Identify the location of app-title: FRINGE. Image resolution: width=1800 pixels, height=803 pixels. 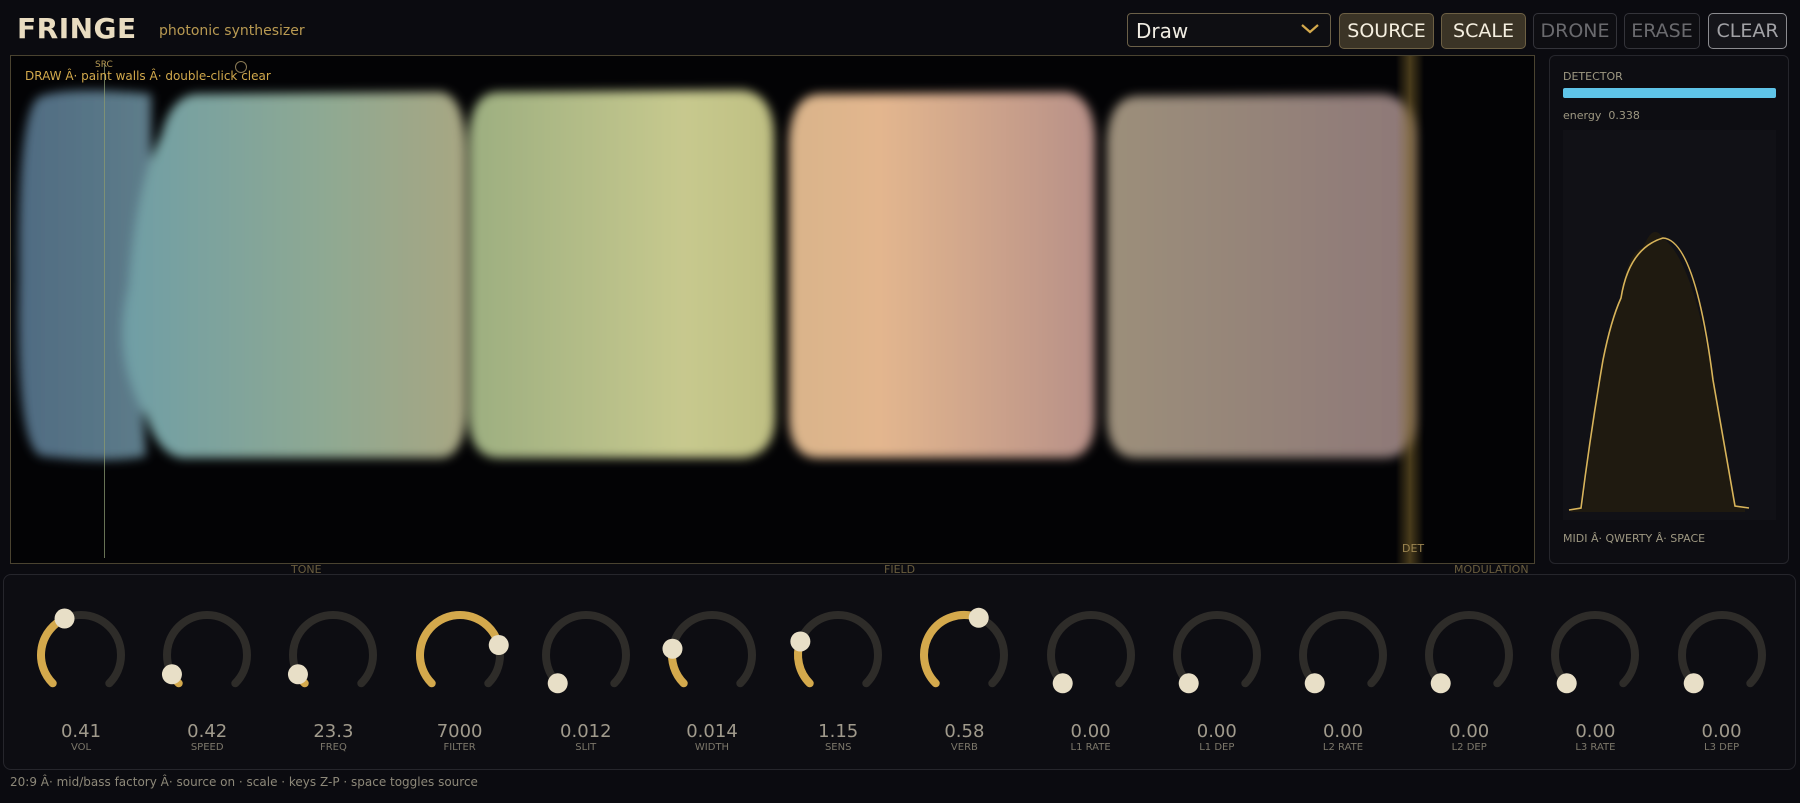
(77, 28).